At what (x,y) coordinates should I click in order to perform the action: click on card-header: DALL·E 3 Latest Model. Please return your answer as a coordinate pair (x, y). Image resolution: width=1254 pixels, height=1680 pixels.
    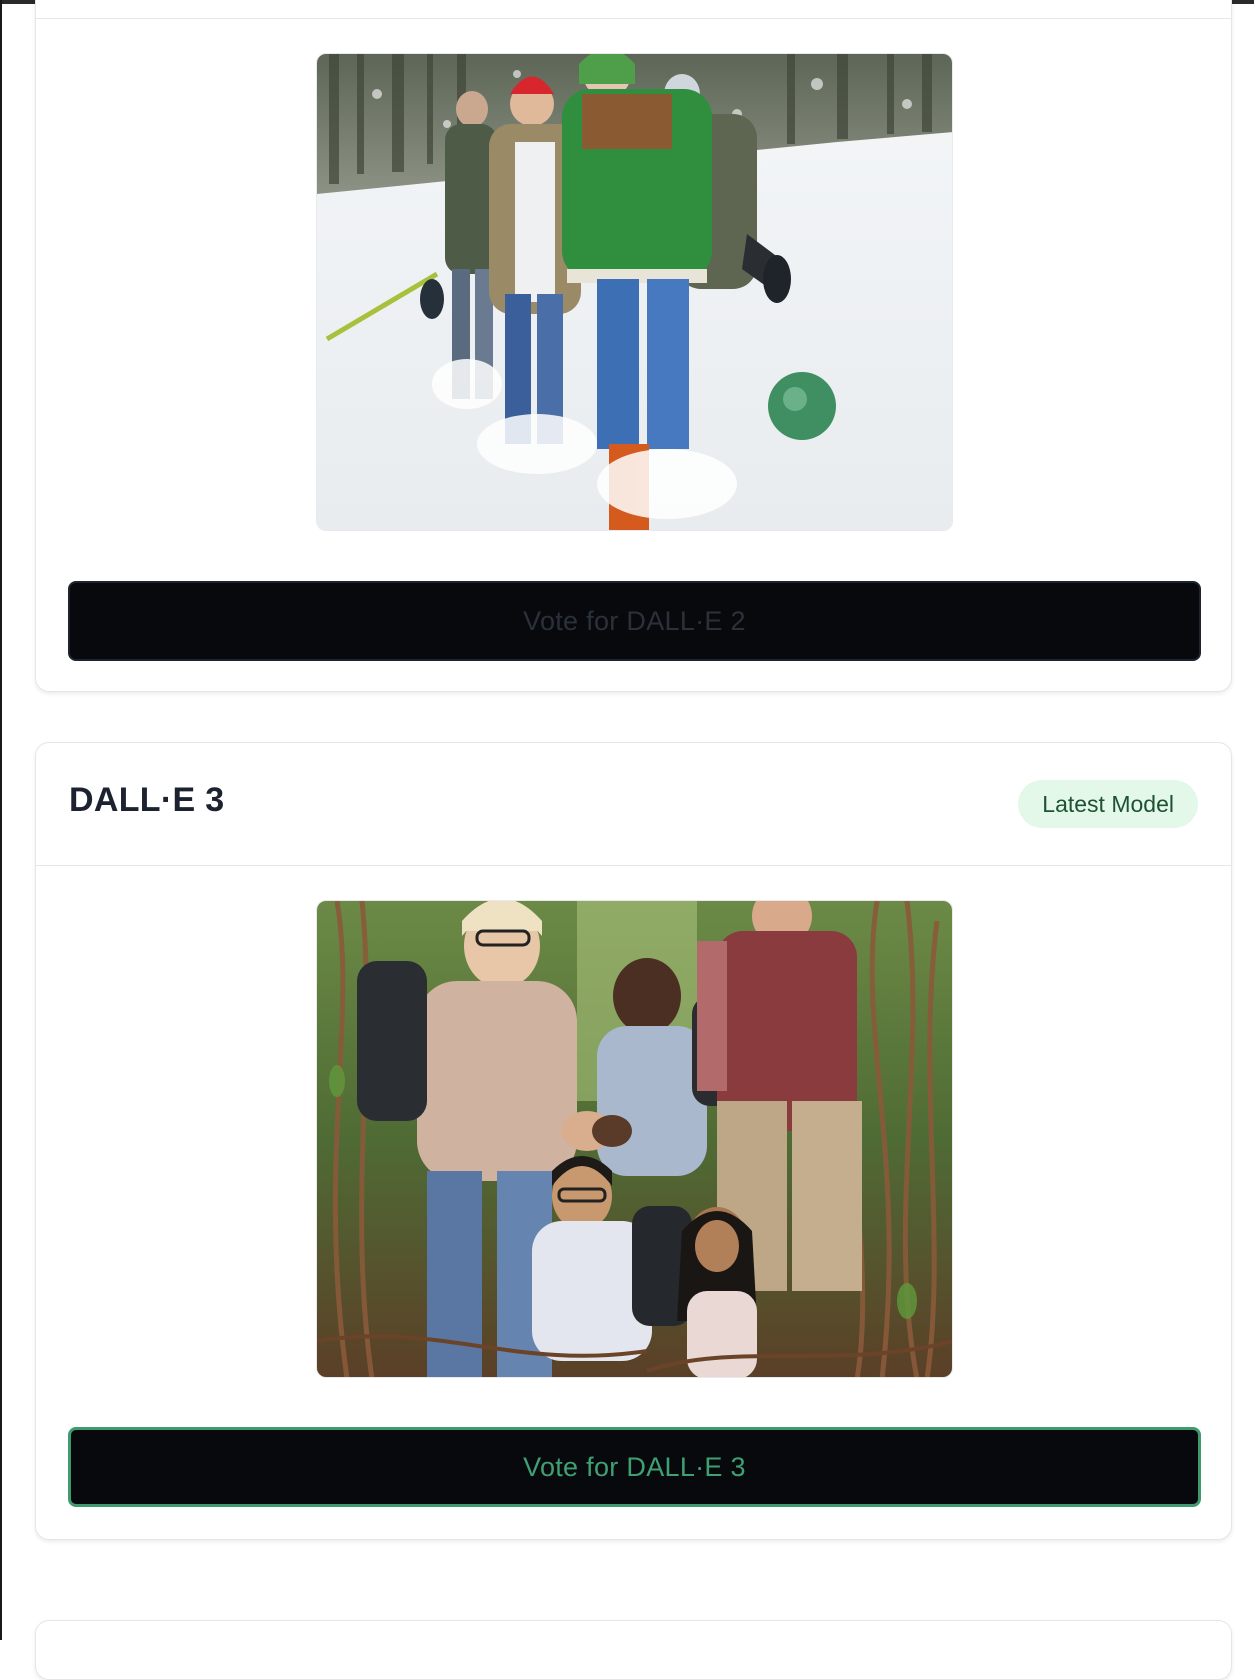
    Looking at the image, I should click on (633, 804).